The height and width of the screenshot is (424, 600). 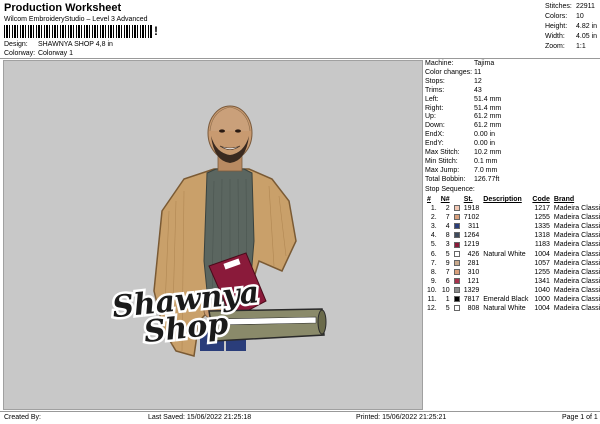 What do you see at coordinates (580, 417) in the screenshot?
I see `page-number: Page 1 of 1` at bounding box center [580, 417].